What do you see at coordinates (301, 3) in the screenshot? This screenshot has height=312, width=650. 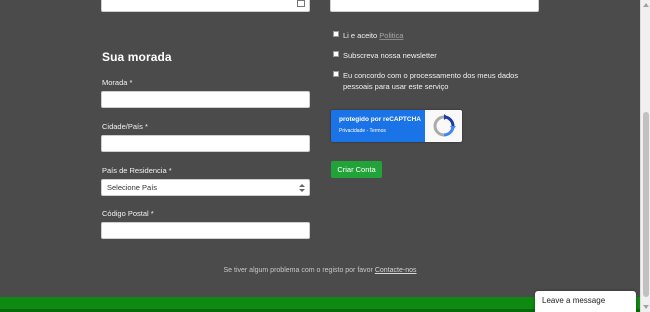 I see `calendar-icon` at bounding box center [301, 3].